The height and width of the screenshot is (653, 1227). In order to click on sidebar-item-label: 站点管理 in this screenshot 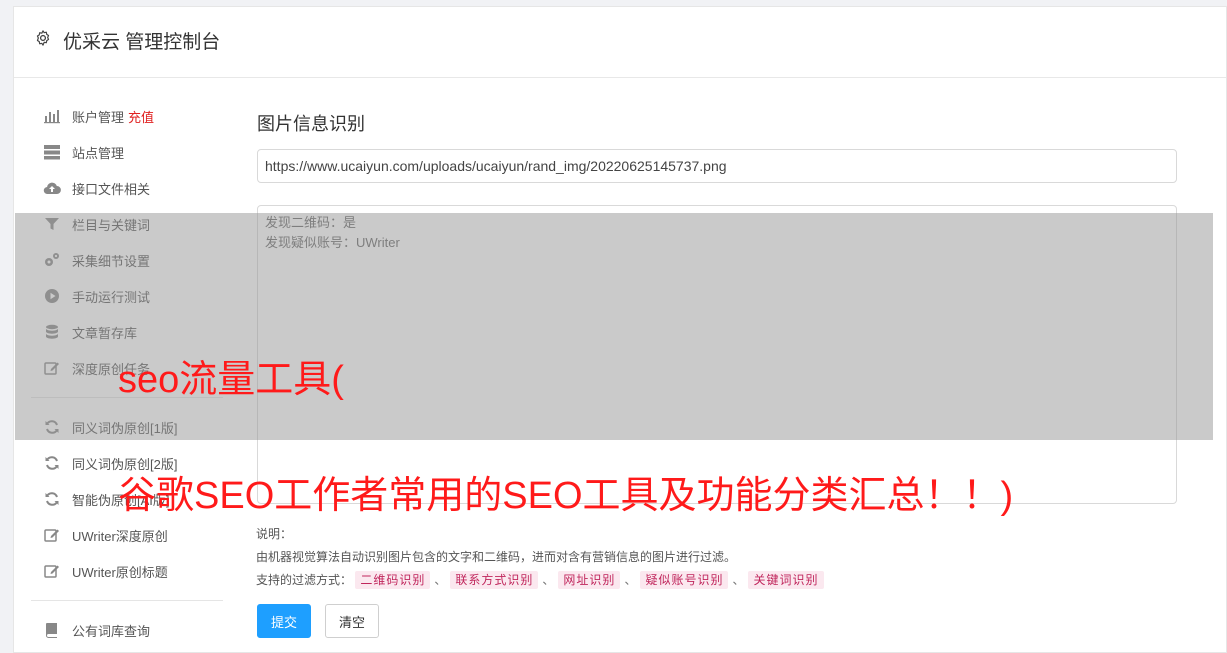, I will do `click(98, 153)`.